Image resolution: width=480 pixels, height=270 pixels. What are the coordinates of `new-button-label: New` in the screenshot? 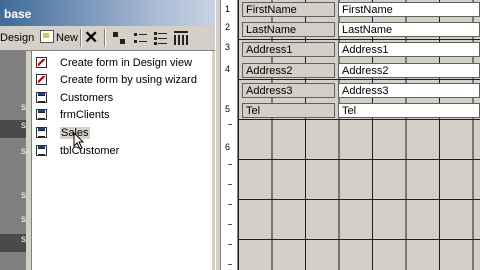 It's located at (67, 38).